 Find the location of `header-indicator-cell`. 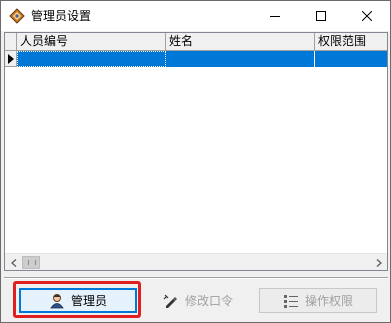

header-indicator-cell is located at coordinates (11, 41).